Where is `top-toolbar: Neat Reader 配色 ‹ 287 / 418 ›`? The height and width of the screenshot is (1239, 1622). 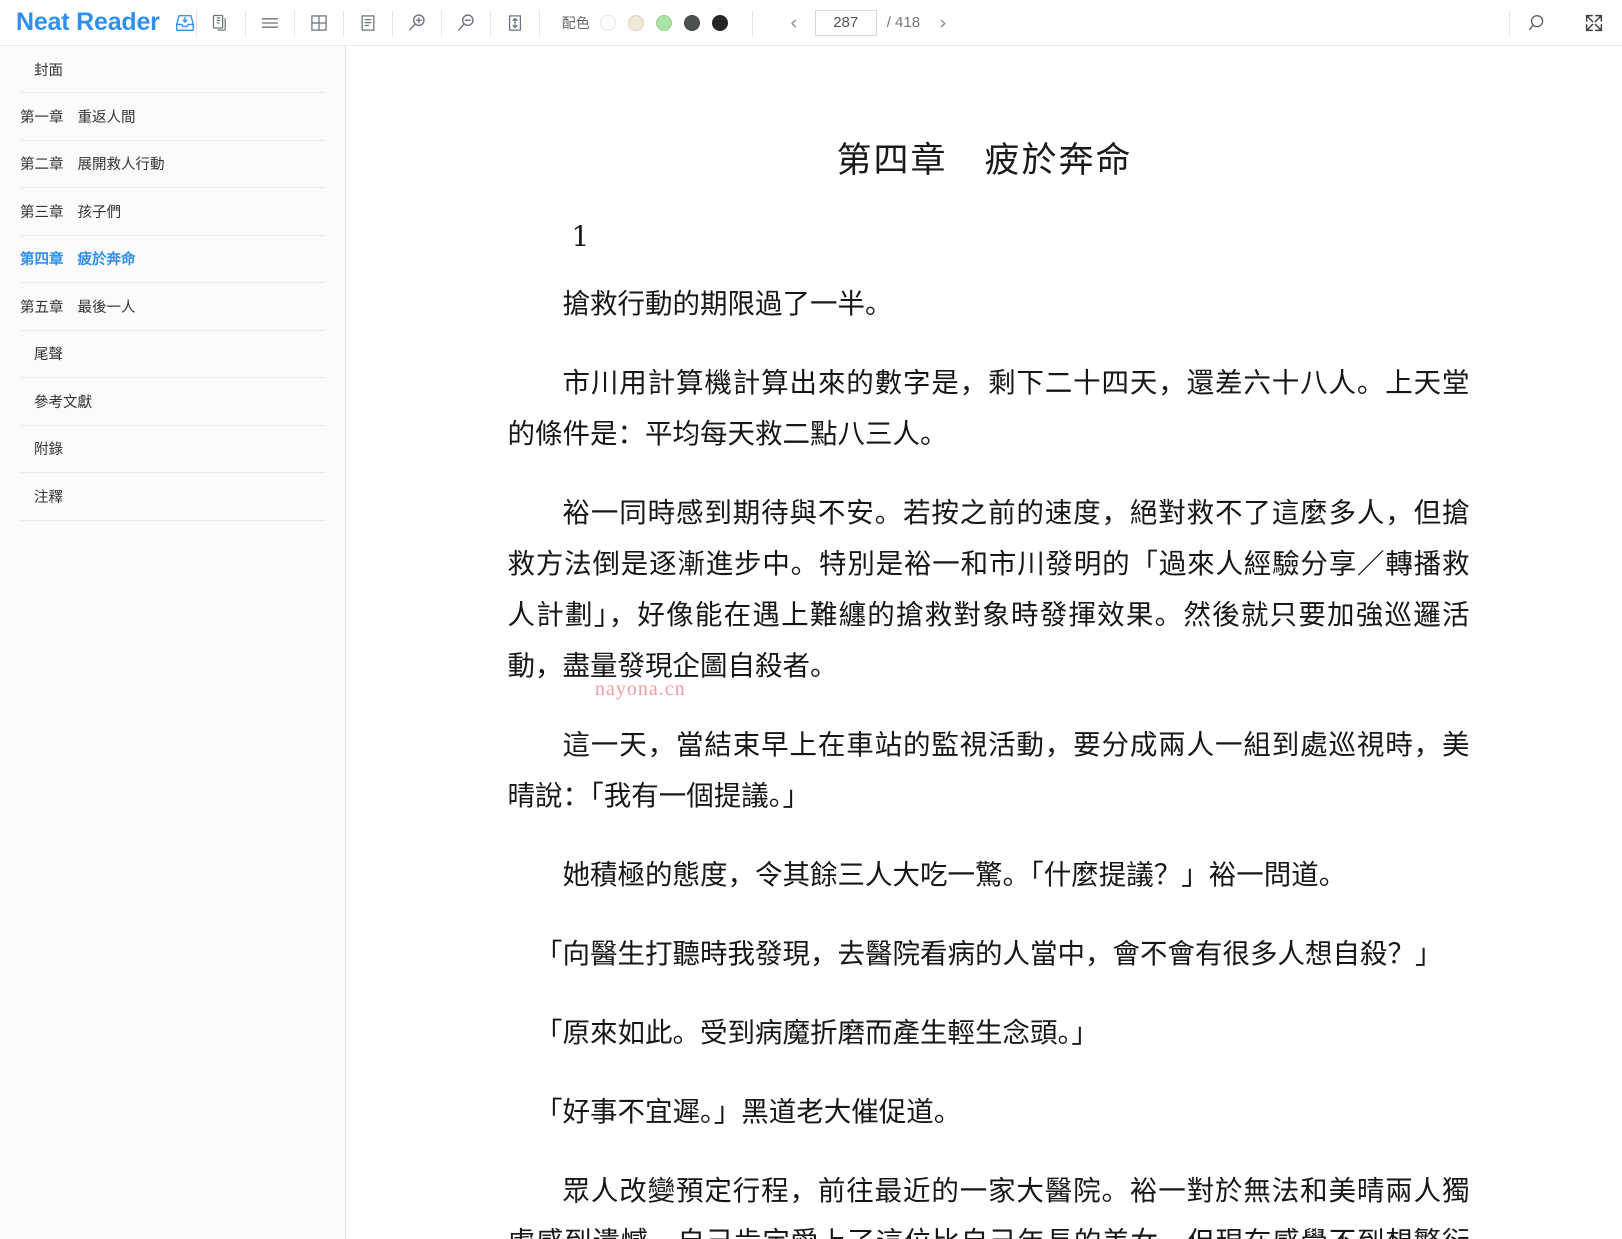
top-toolbar: Neat Reader 配色 ‹ 287 / 418 › is located at coordinates (811, 23).